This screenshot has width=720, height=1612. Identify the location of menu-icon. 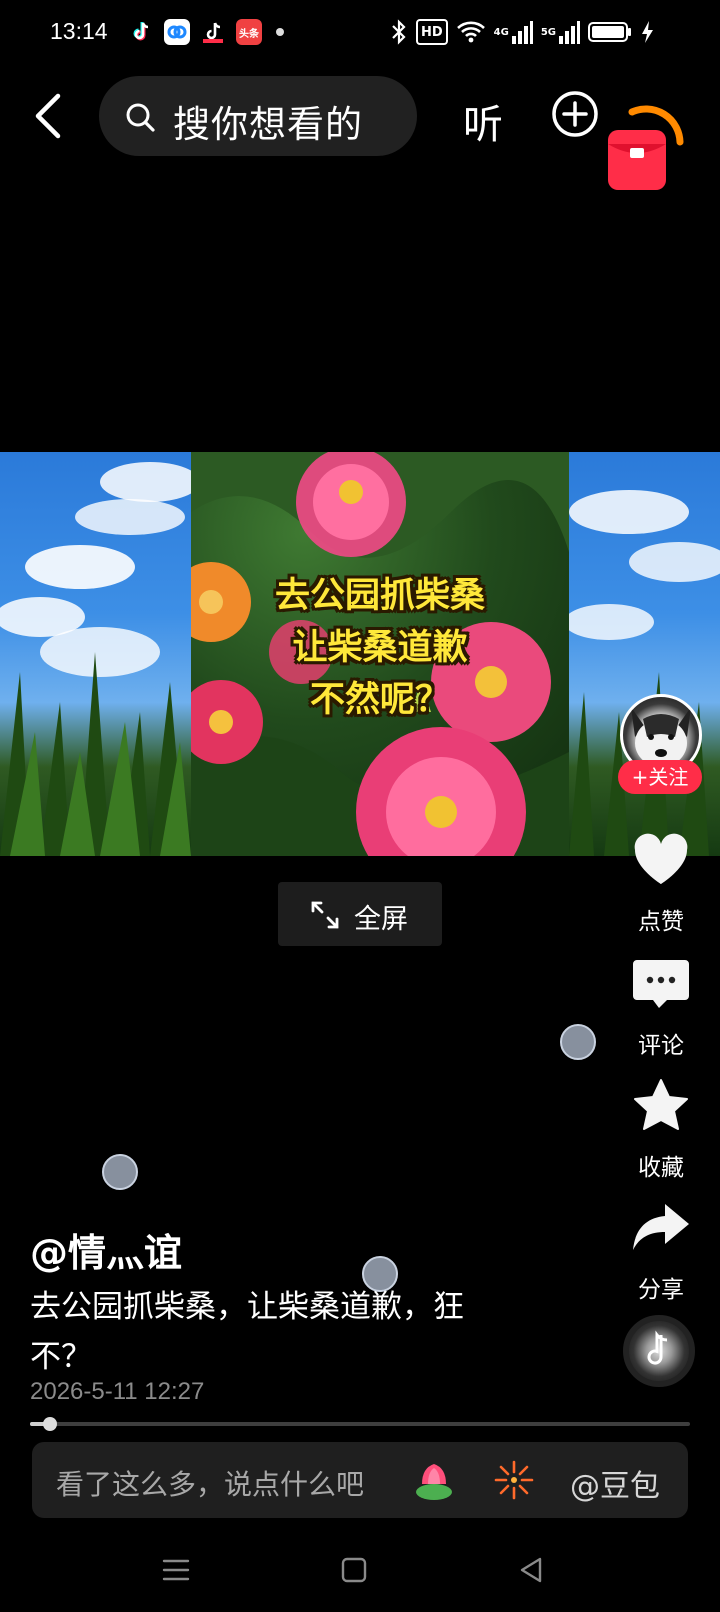
(176, 1570).